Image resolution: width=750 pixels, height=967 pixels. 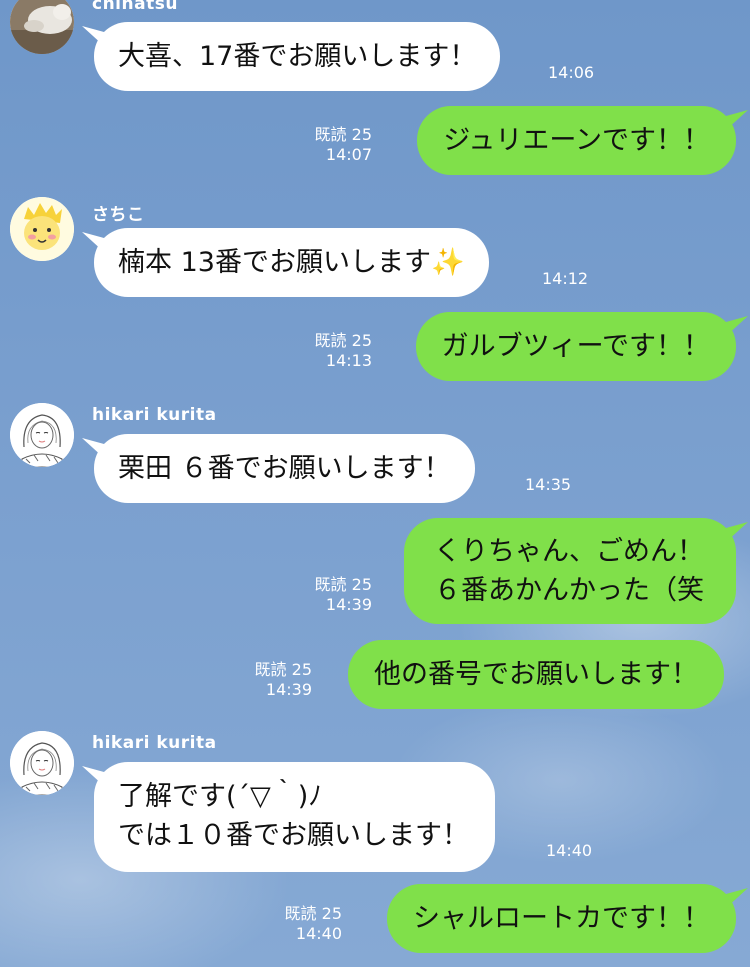 I want to click on incoming-message-bubble: 栗田 ６番でお願いします！, so click(x=284, y=468).